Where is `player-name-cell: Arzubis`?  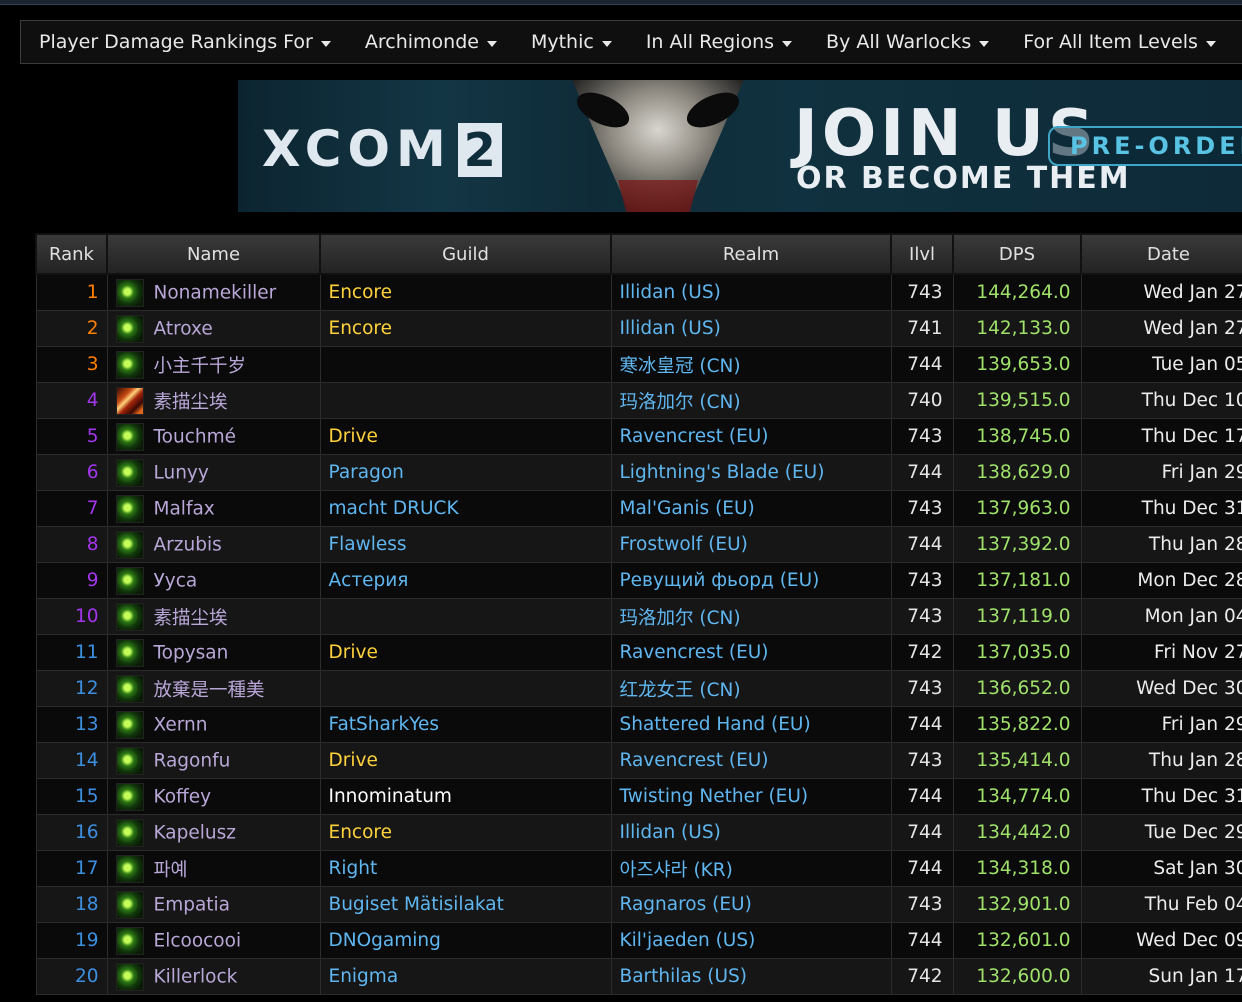 player-name-cell: Arzubis is located at coordinates (213, 544).